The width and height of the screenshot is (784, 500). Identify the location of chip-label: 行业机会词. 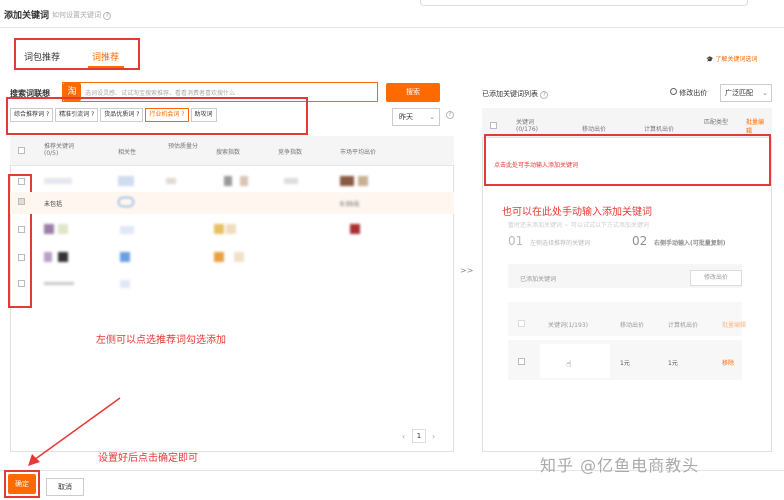
(164, 114).